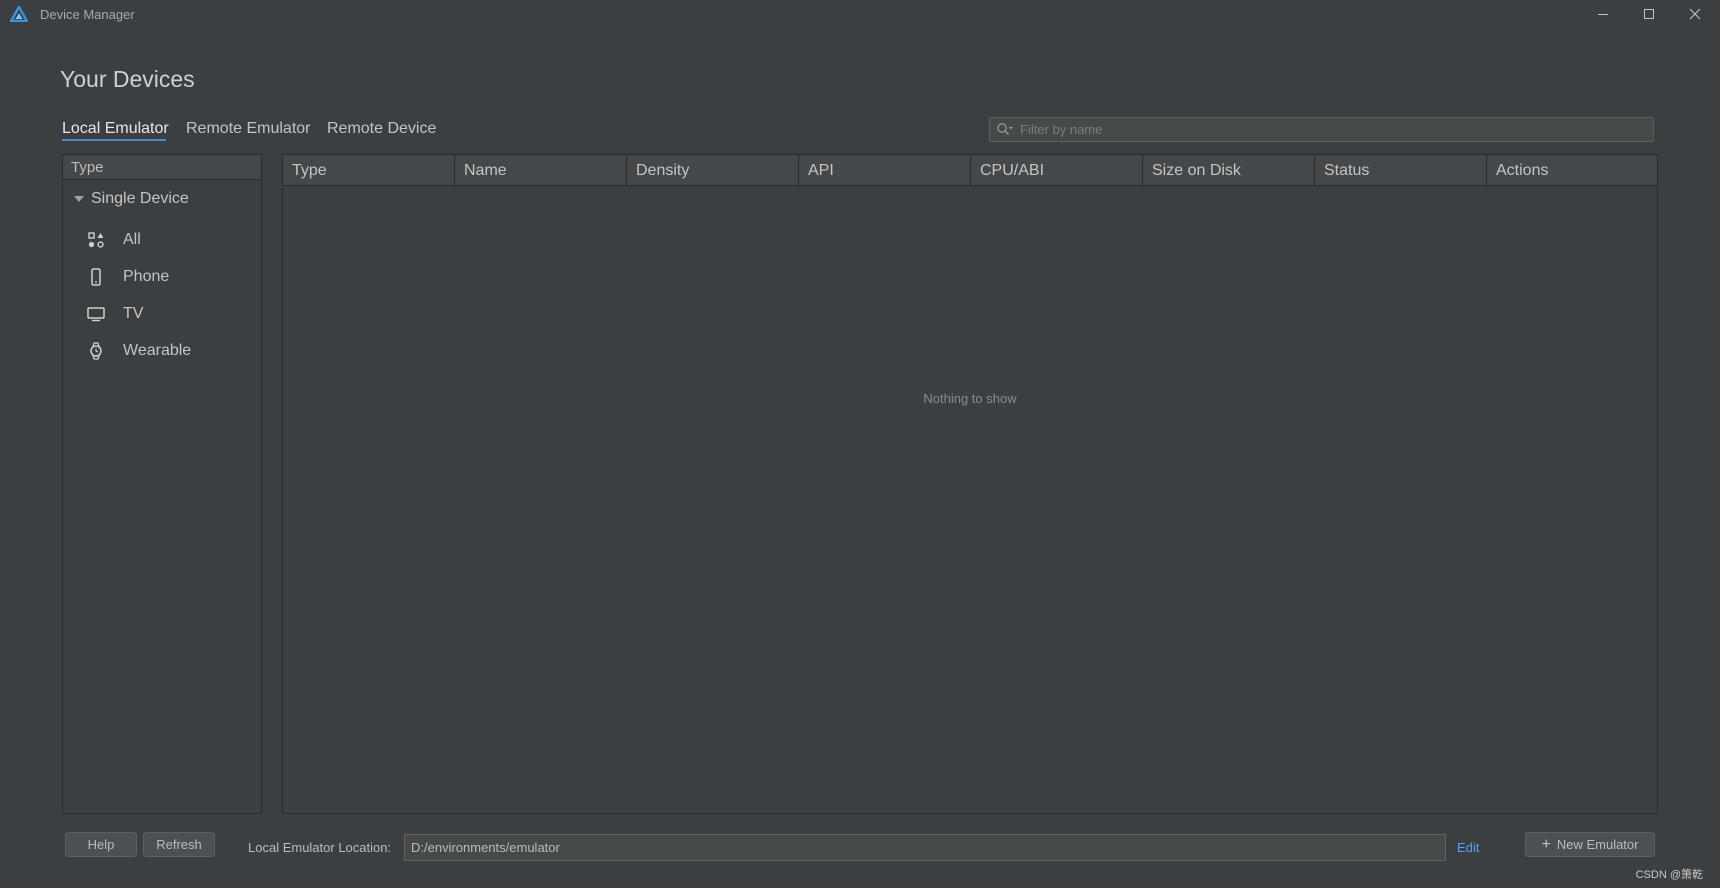 The image size is (1720, 888). I want to click on window-title: Device Manager, so click(87, 14).